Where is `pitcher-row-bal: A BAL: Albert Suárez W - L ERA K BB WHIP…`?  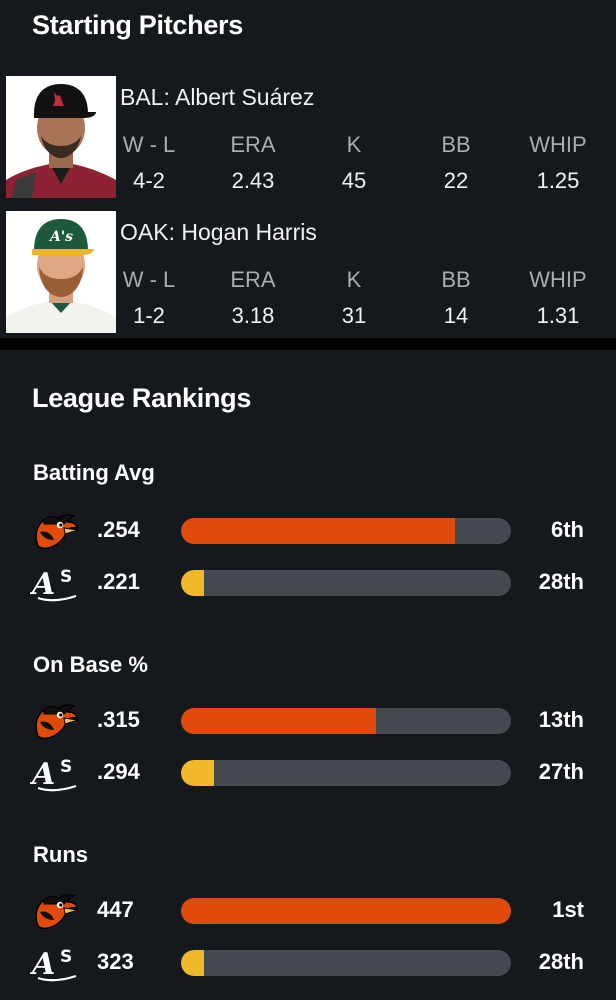 pitcher-row-bal: A BAL: Albert Suárez W - L ERA K BB WHIP… is located at coordinates (308, 133).